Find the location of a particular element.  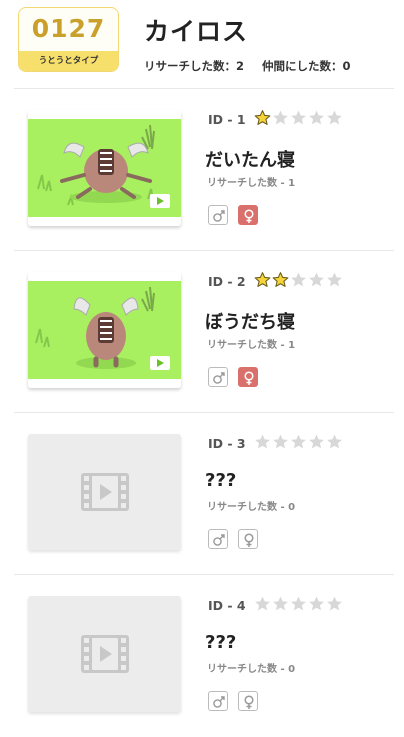

style-id: ID - 2 is located at coordinates (227, 281).